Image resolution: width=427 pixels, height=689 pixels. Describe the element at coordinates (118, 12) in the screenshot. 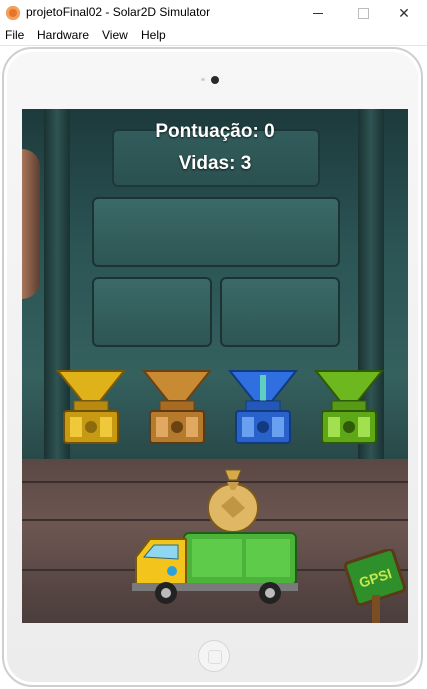

I see `window-title: projetoFinal02 - Solar2D Simulator` at that location.